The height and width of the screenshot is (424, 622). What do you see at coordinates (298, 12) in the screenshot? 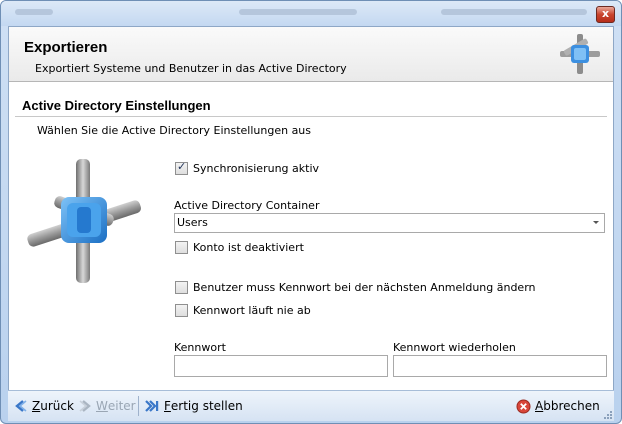
I see `title-blur-center` at bounding box center [298, 12].